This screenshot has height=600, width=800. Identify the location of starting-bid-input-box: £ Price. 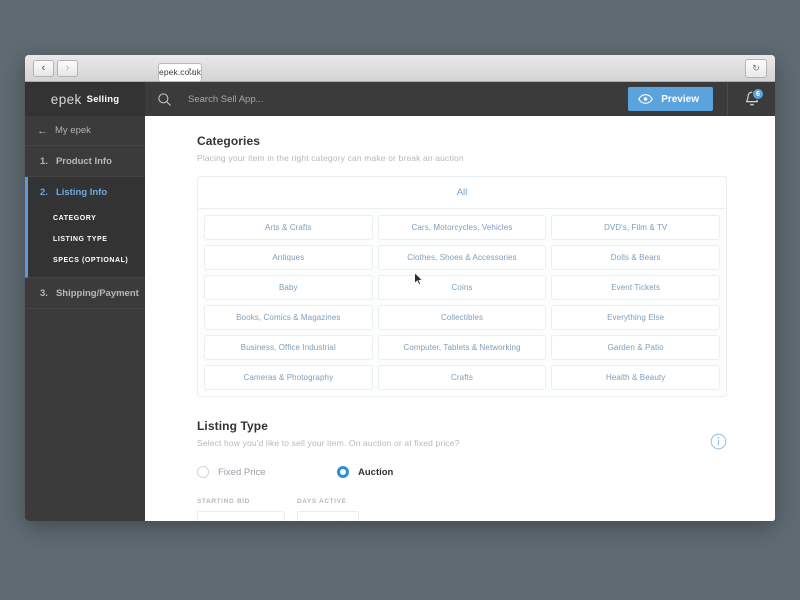
(241, 516).